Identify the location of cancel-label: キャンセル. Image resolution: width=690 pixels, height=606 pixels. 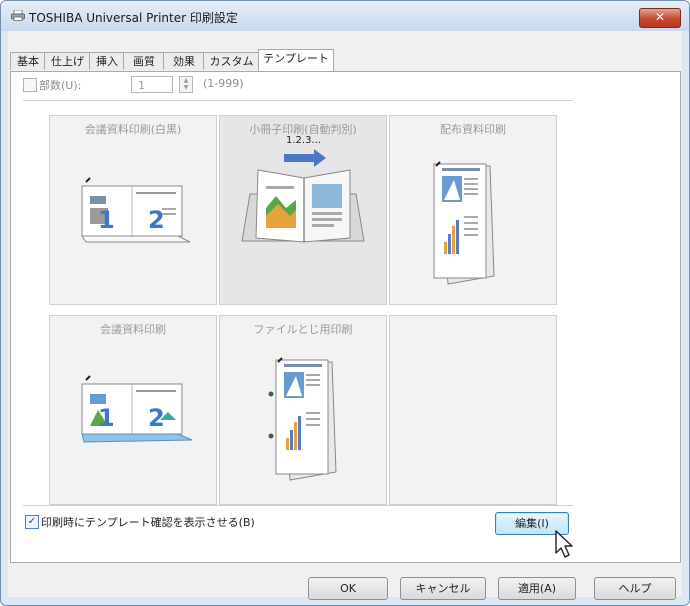
(443, 588).